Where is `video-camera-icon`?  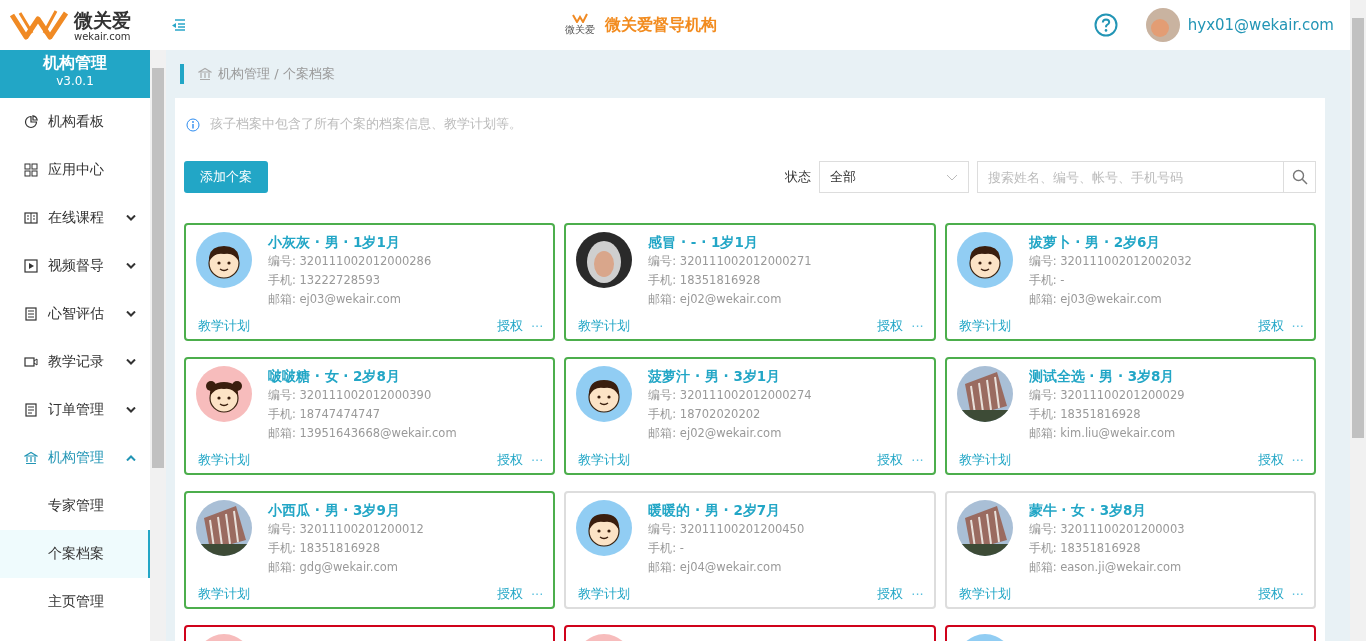 video-camera-icon is located at coordinates (31, 362).